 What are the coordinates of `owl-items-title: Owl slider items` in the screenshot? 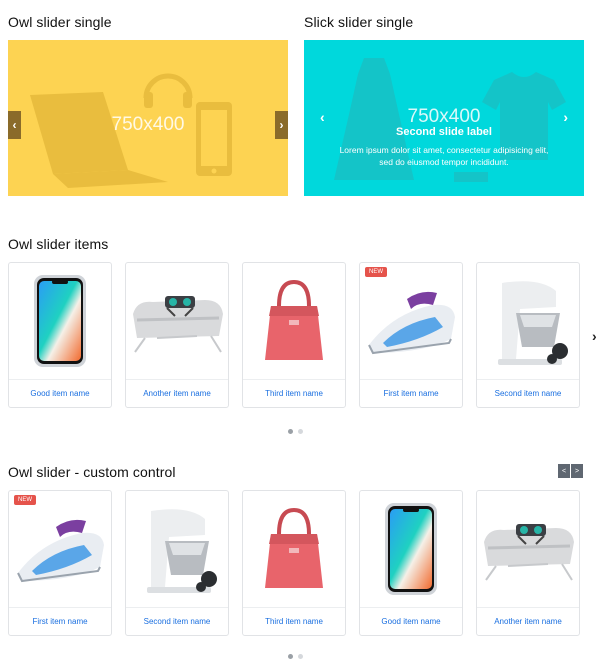 It's located at (58, 244).